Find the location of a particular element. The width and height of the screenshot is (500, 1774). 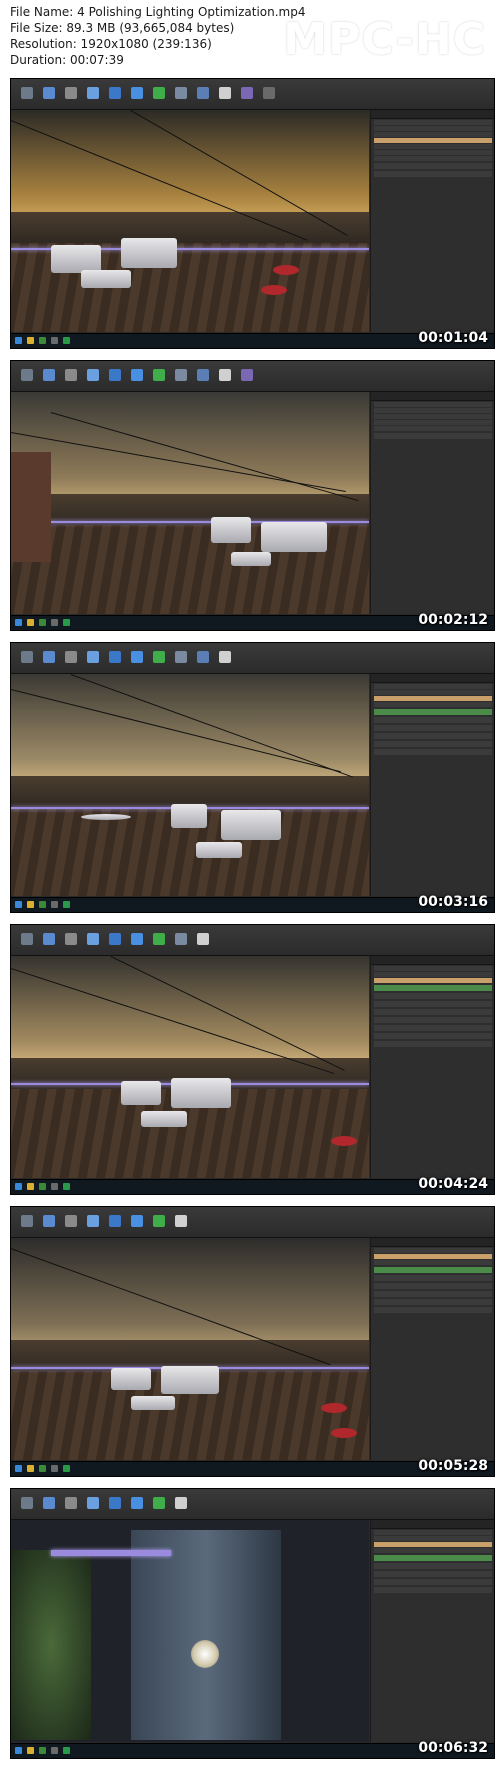

thumbnail-4: 00:04:24 is located at coordinates (252, 1059).